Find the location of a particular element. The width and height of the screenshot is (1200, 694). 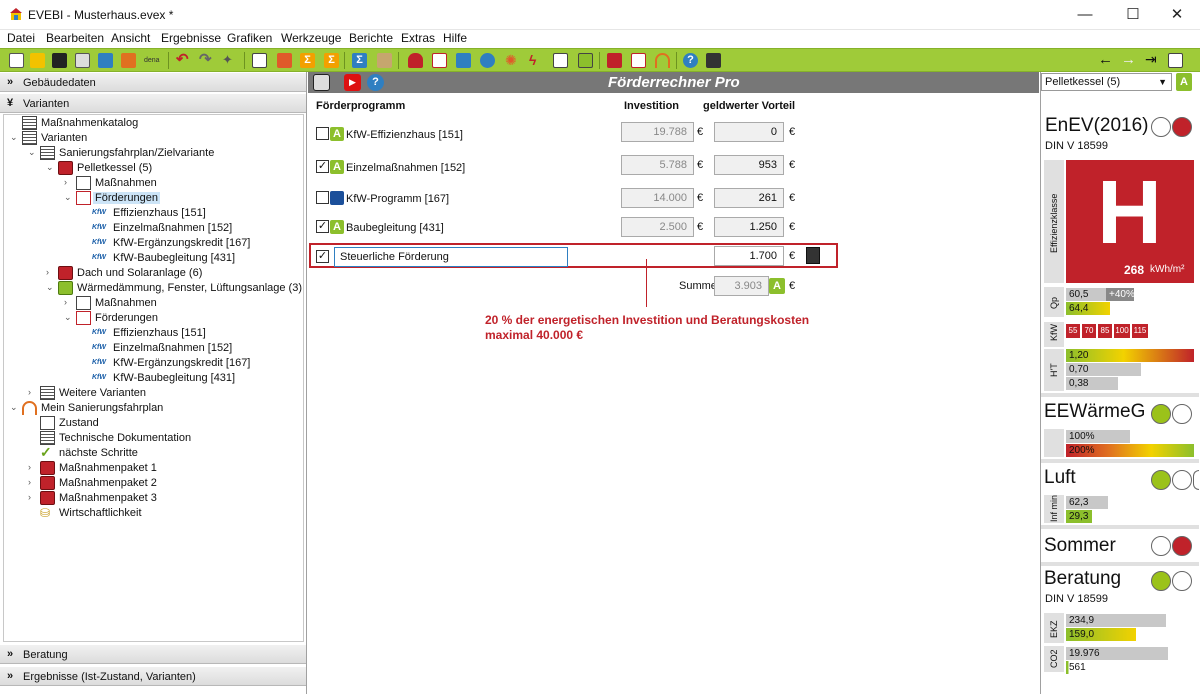

dock-icon: ⇥ is located at coordinates (1152, 60).